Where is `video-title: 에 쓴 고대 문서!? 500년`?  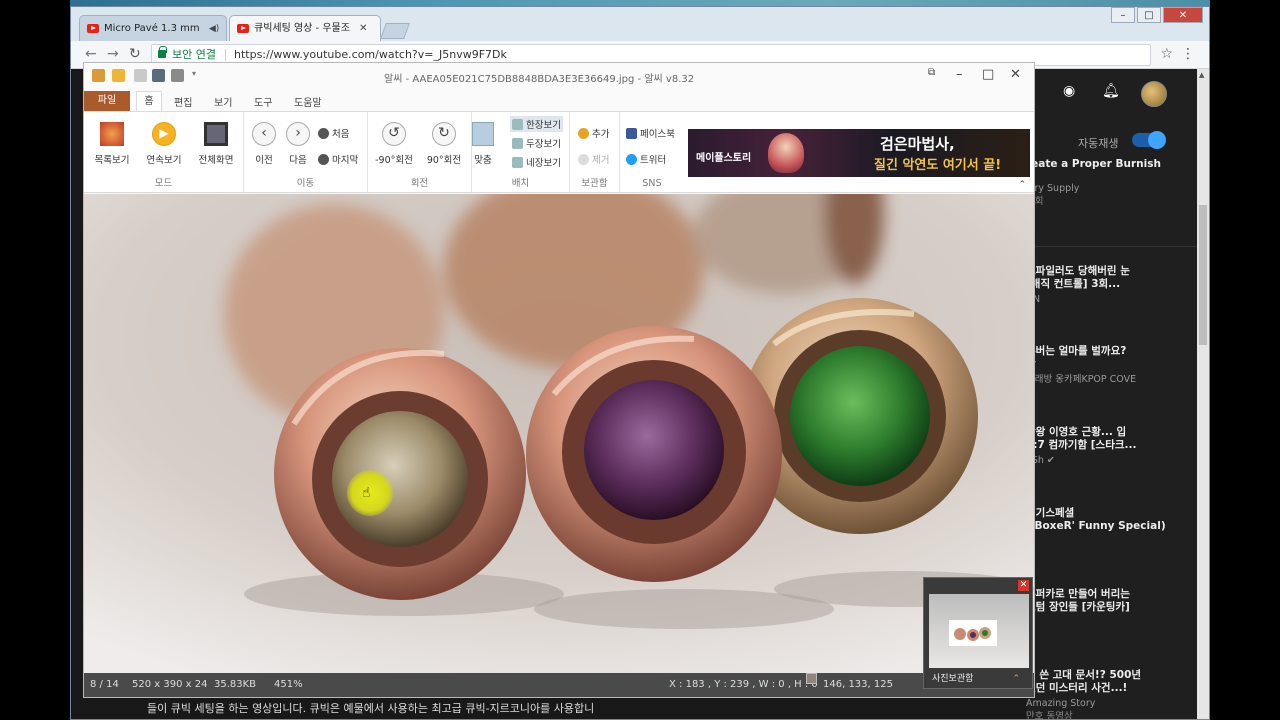 video-title: 에 쓴 고대 문서!? 500년 is located at coordinates (1084, 675).